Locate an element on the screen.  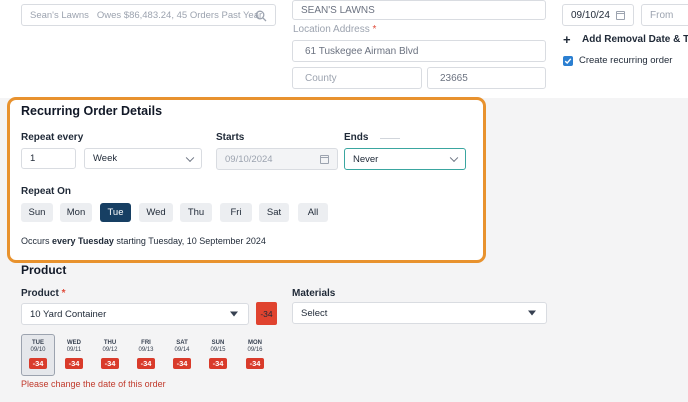
order-date-field: 09/10/24 is located at coordinates (598, 15).